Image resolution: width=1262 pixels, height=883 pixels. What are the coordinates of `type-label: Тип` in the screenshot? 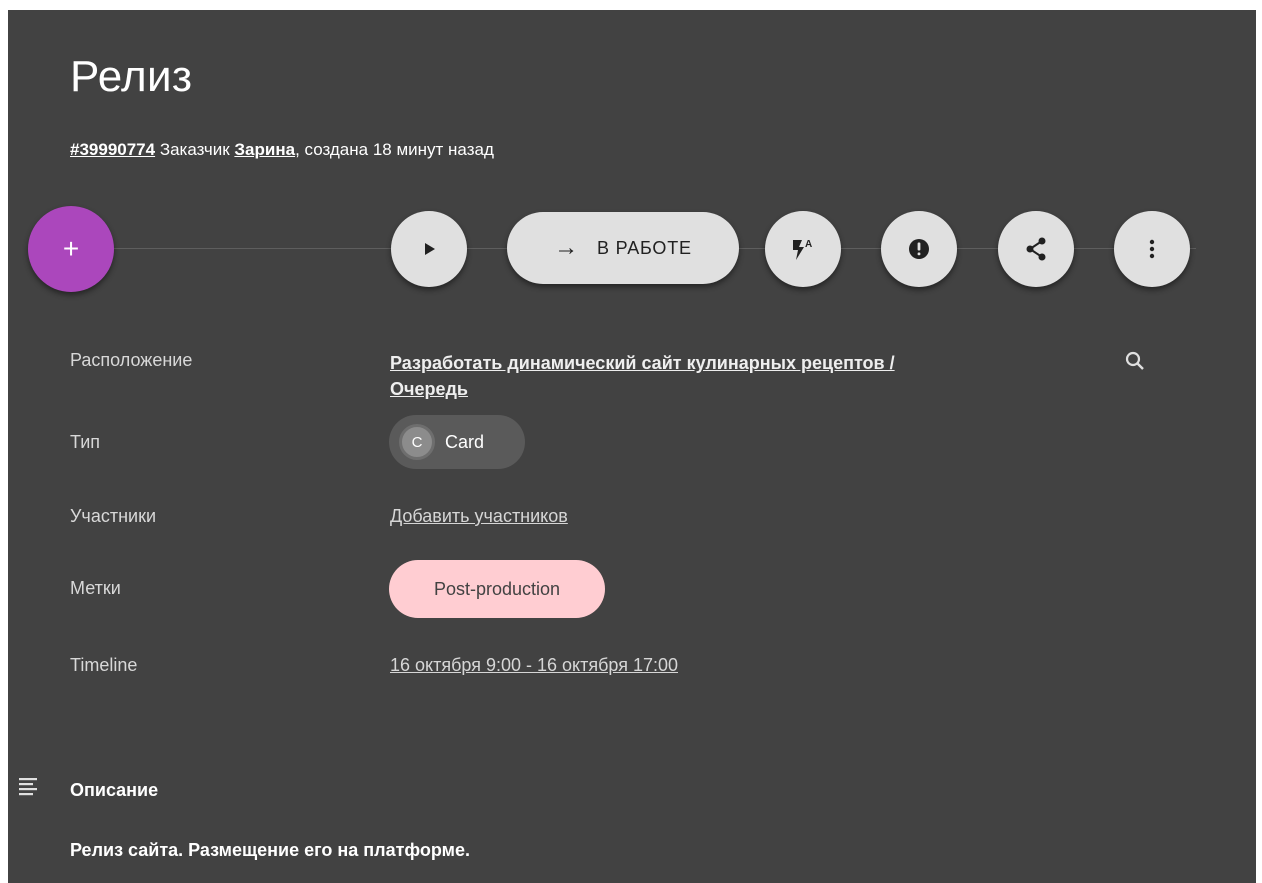 It's located at (85, 442).